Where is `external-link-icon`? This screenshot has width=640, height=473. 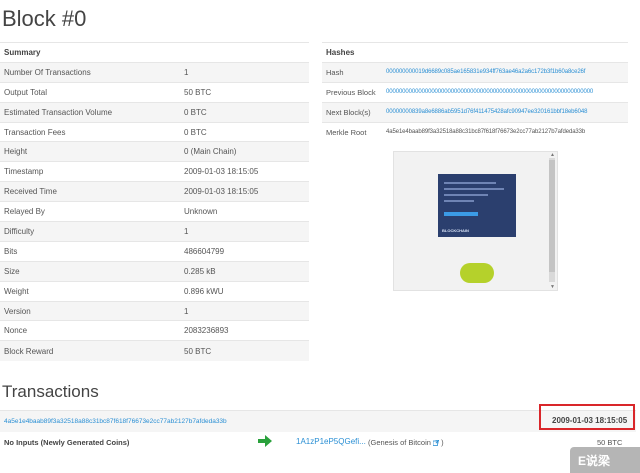 external-link-icon is located at coordinates (436, 443).